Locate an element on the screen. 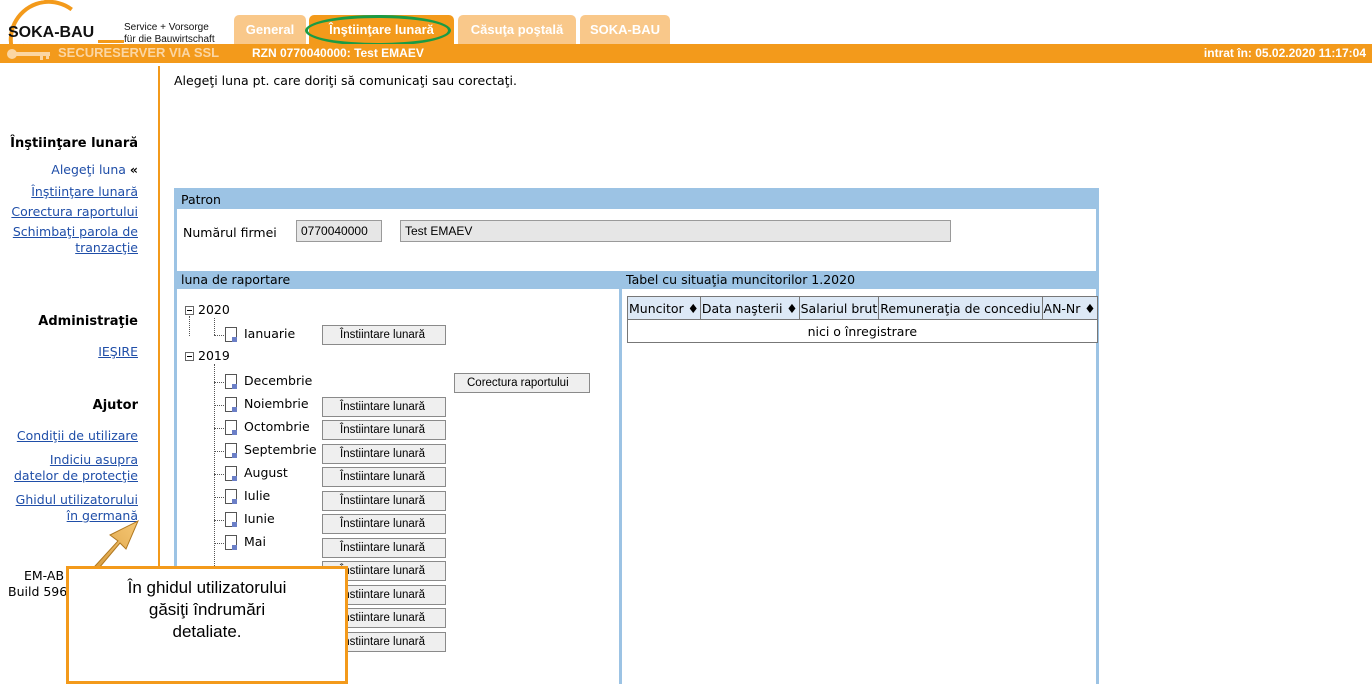 The height and width of the screenshot is (684, 1372). empty-table-message: nici o înregistrare is located at coordinates (862, 331).